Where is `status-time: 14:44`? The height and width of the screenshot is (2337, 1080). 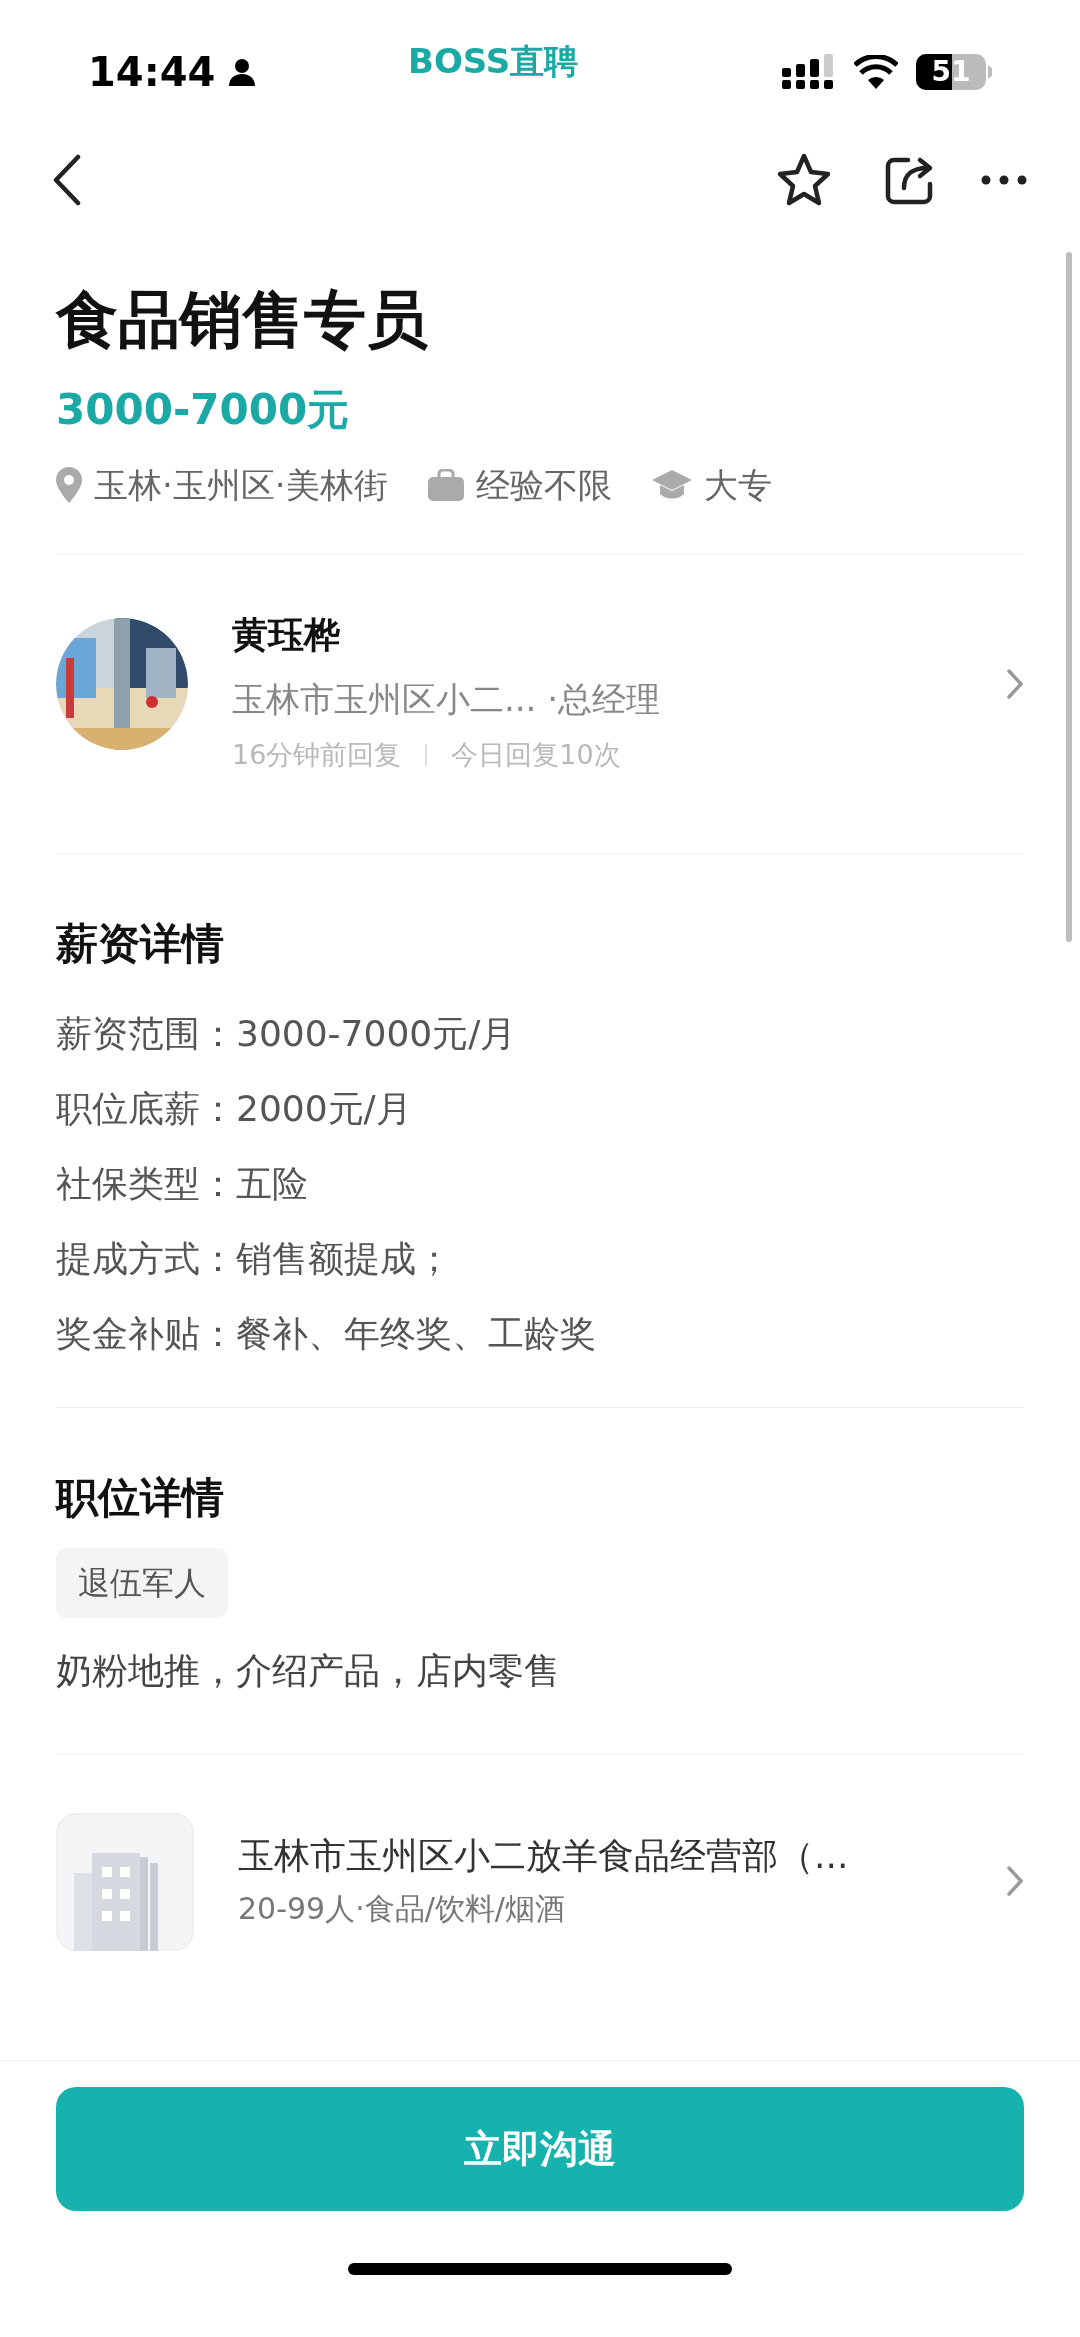
status-time: 14:44 is located at coordinates (152, 72).